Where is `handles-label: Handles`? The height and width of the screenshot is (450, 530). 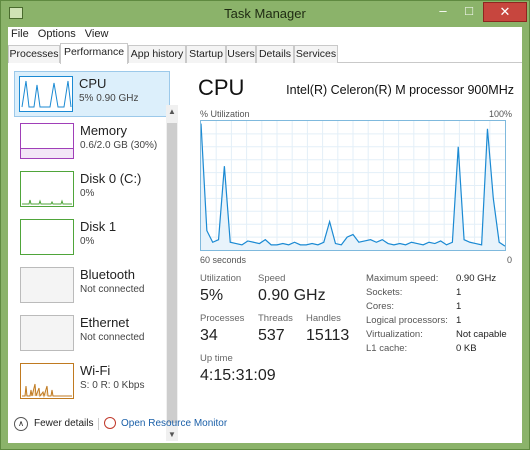
handles-label: Handles is located at coordinates (323, 318).